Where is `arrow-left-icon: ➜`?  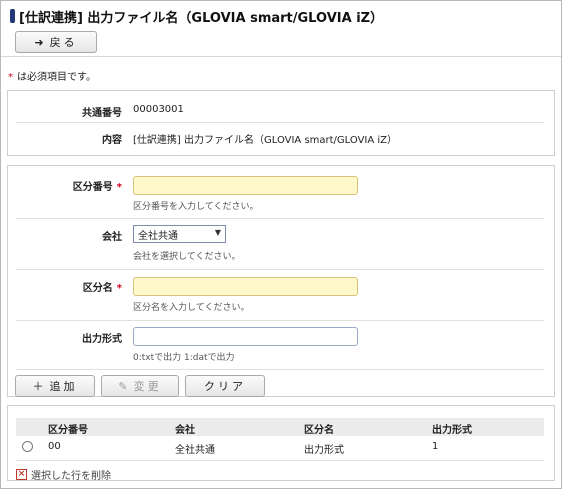
arrow-left-icon: ➜ is located at coordinates (39, 42).